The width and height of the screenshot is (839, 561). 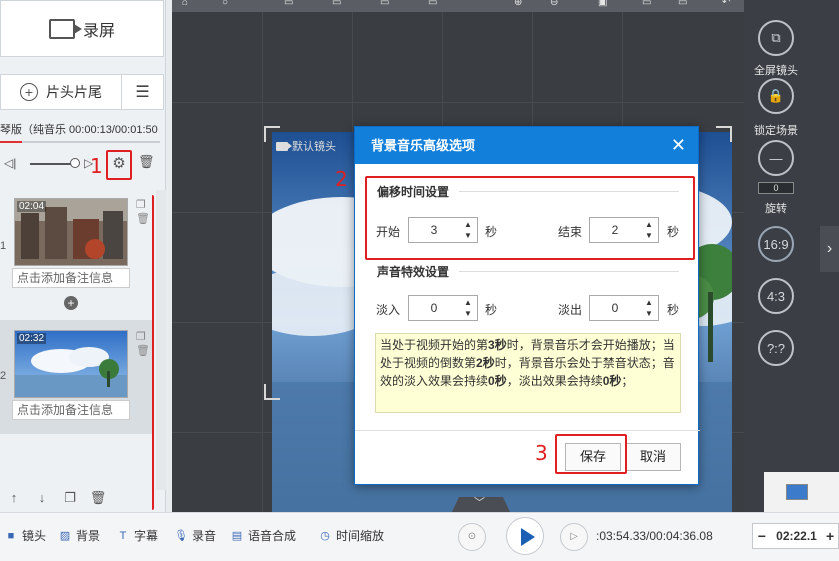 I want to click on ratio-4-3-button: 4:3, so click(x=776, y=296).